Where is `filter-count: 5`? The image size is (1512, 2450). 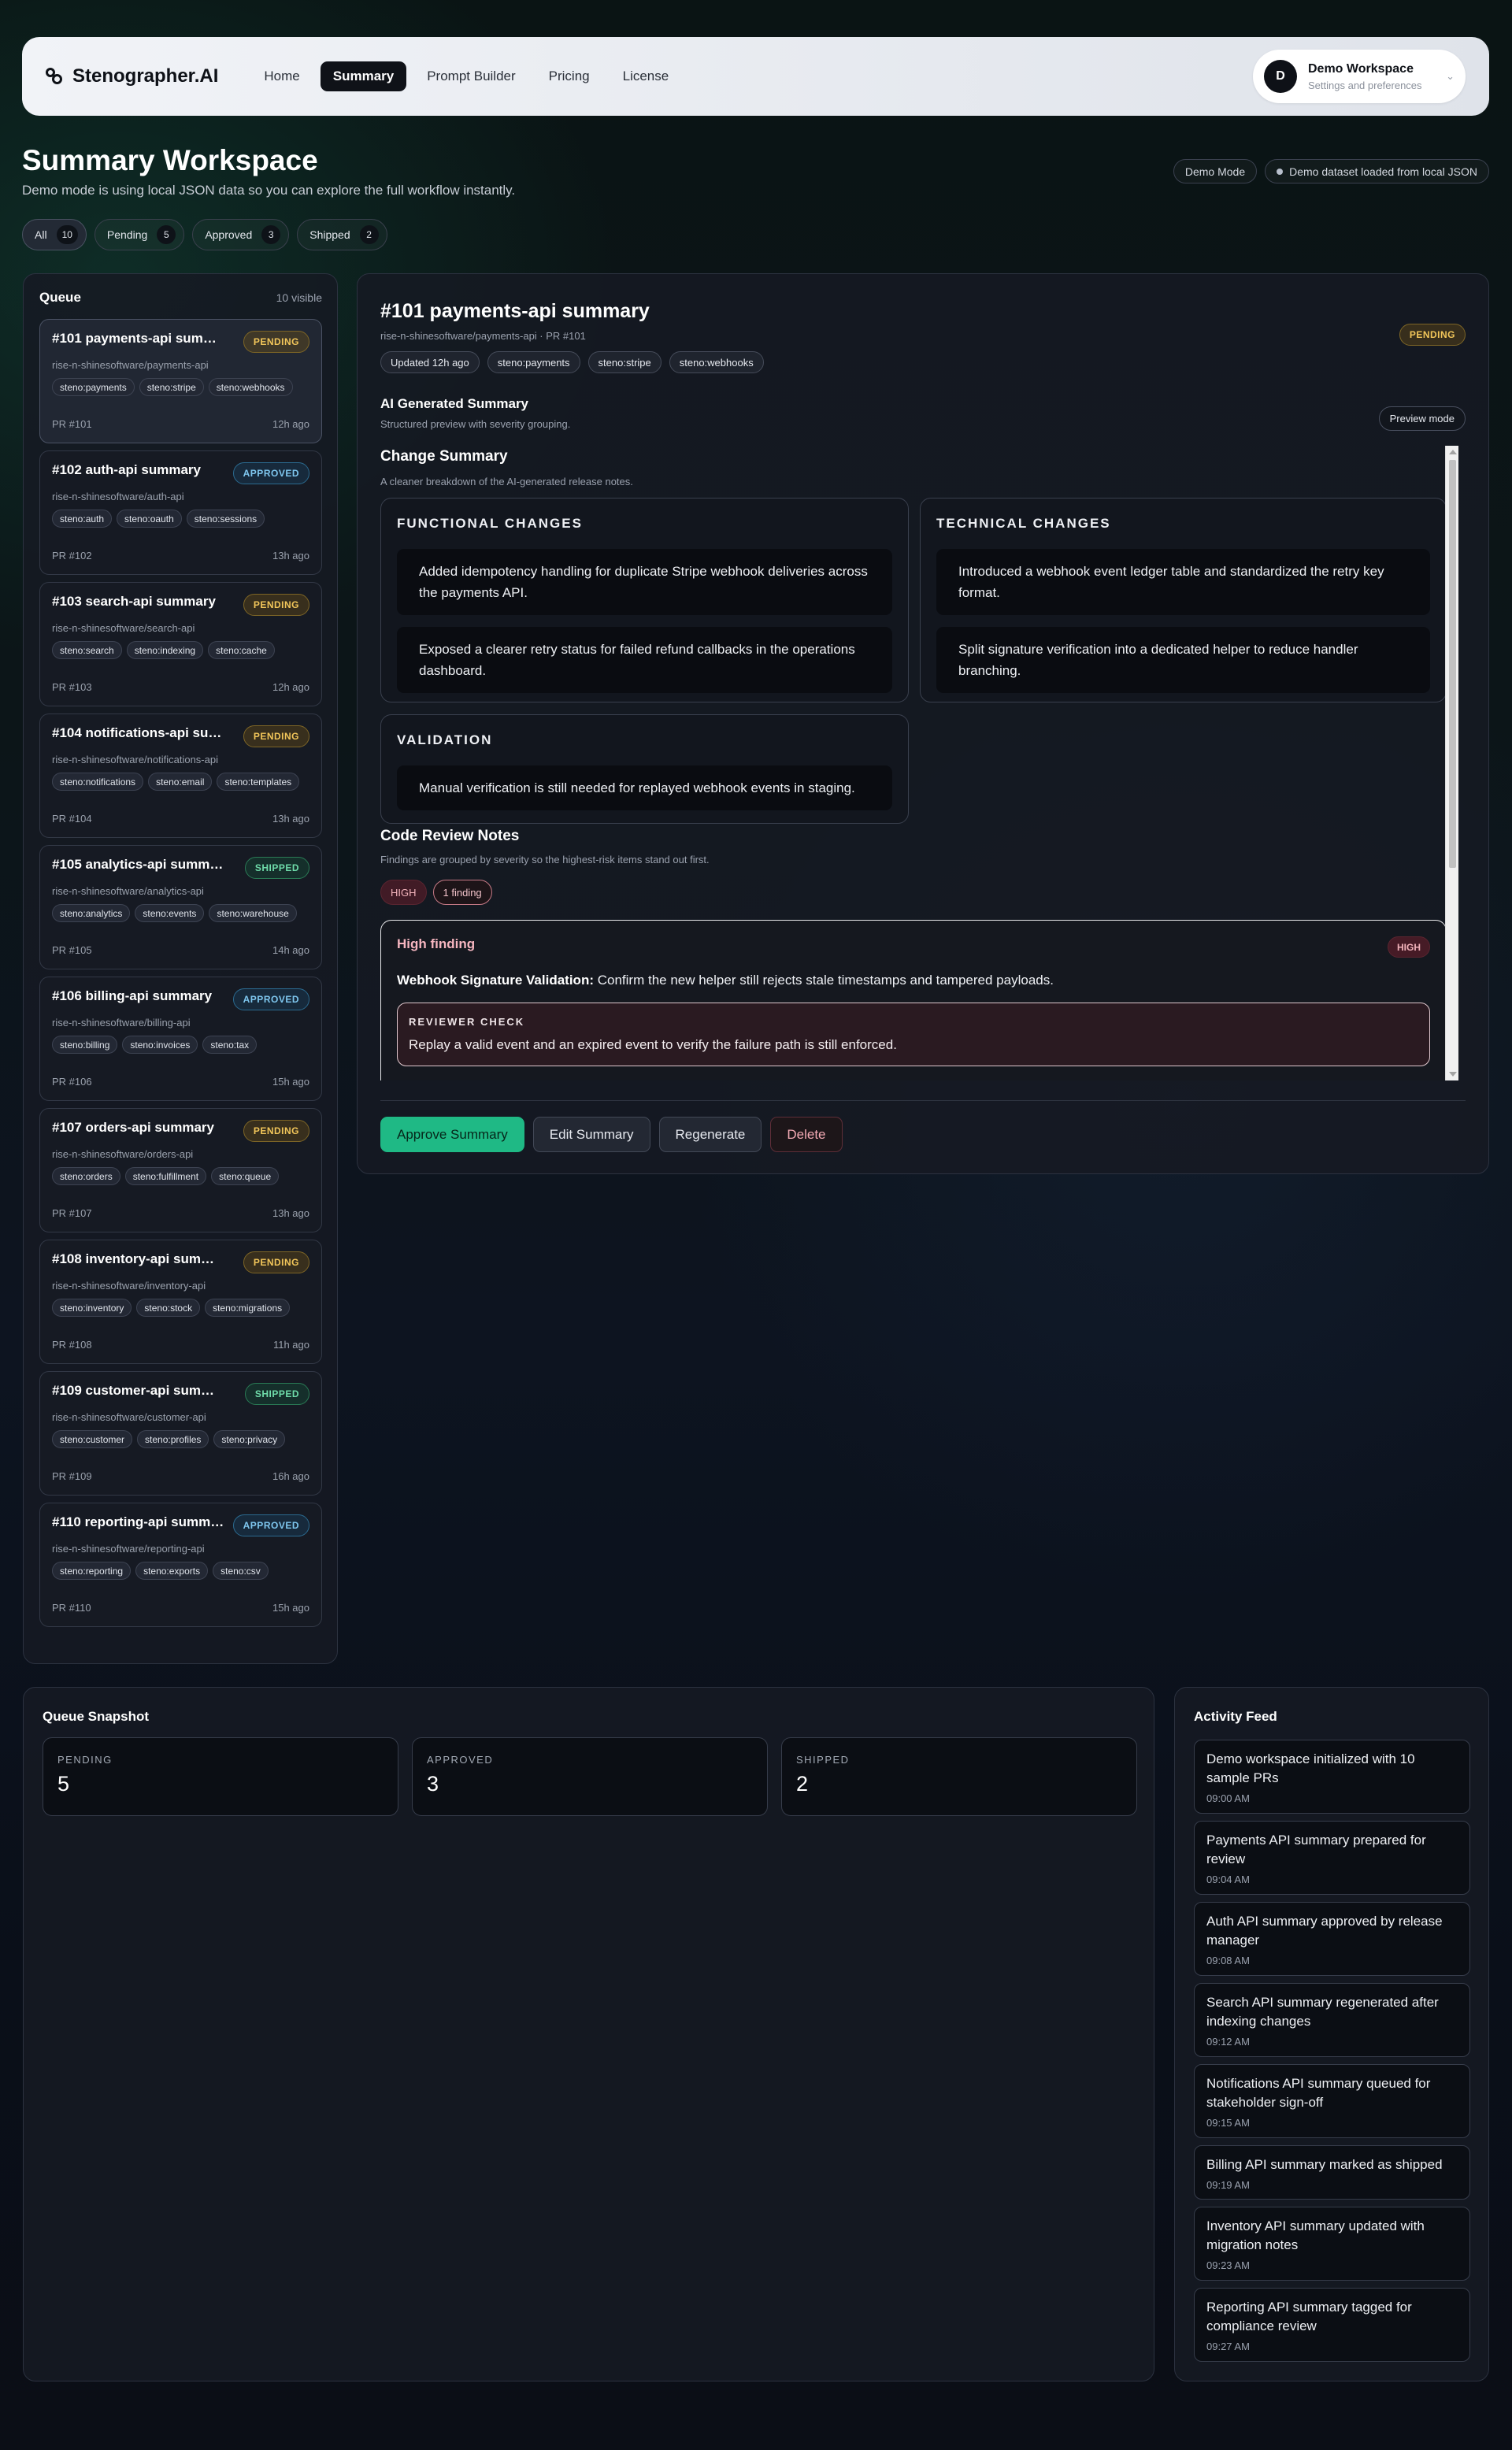 filter-count: 5 is located at coordinates (166, 234).